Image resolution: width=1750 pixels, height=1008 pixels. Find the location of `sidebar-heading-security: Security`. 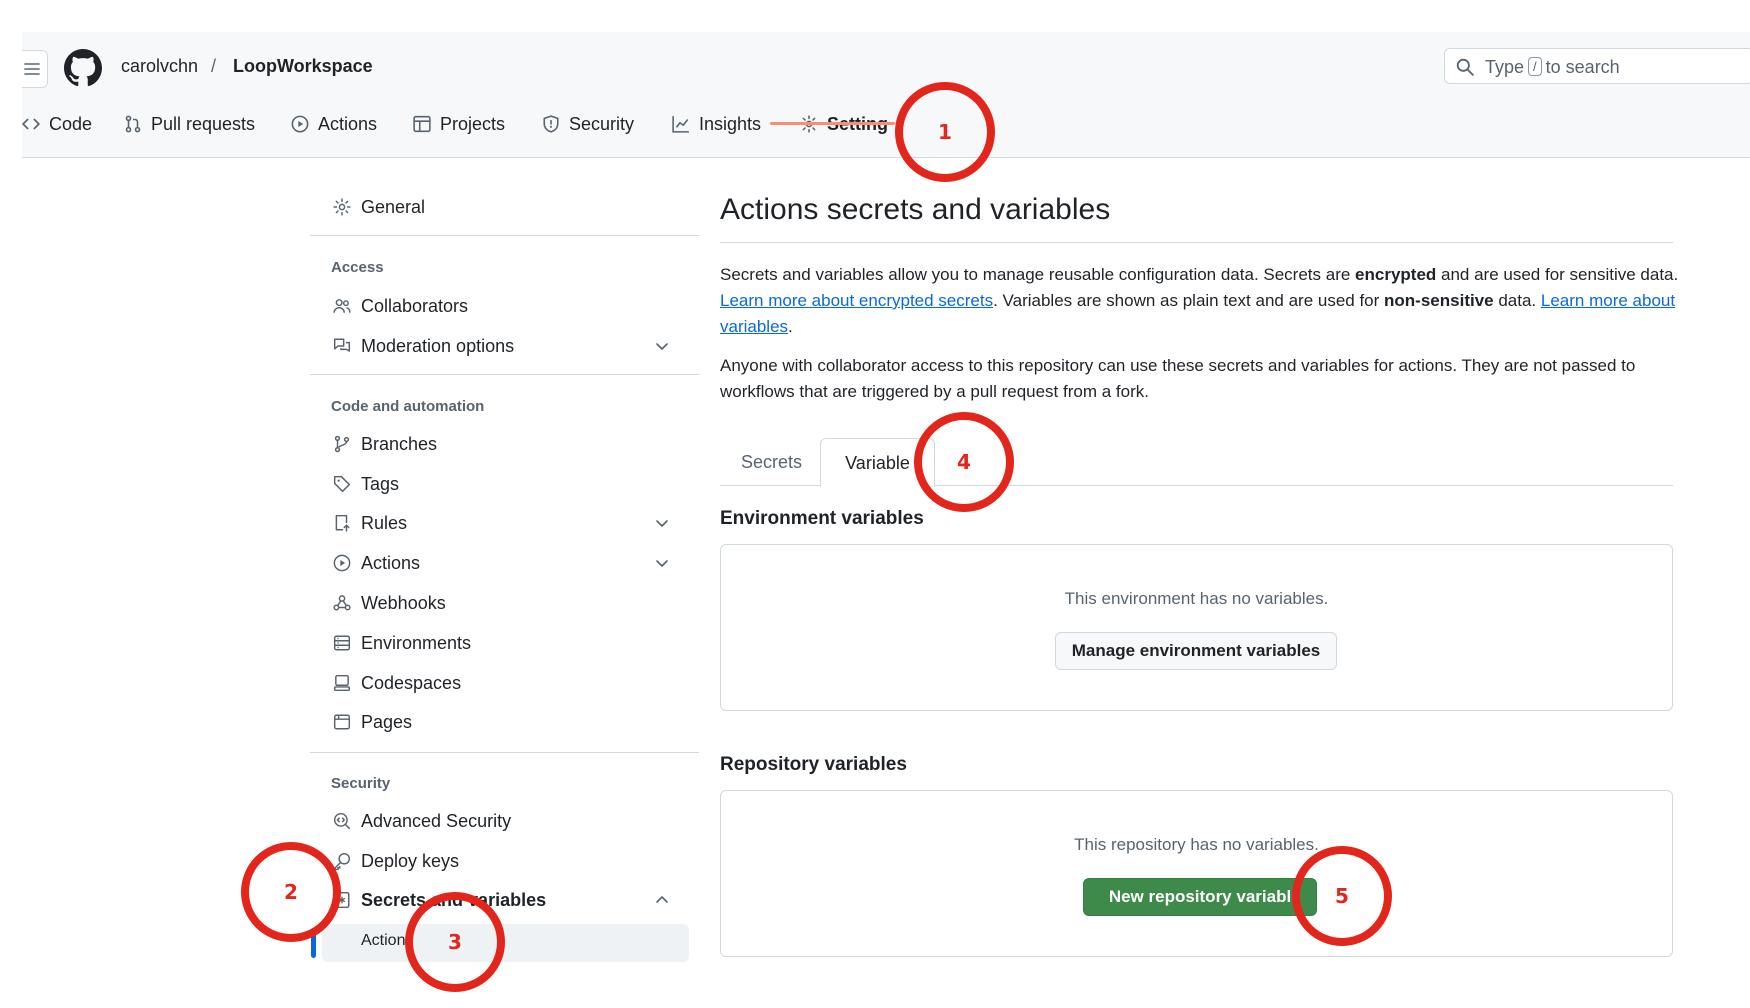

sidebar-heading-security: Security is located at coordinates (361, 783).